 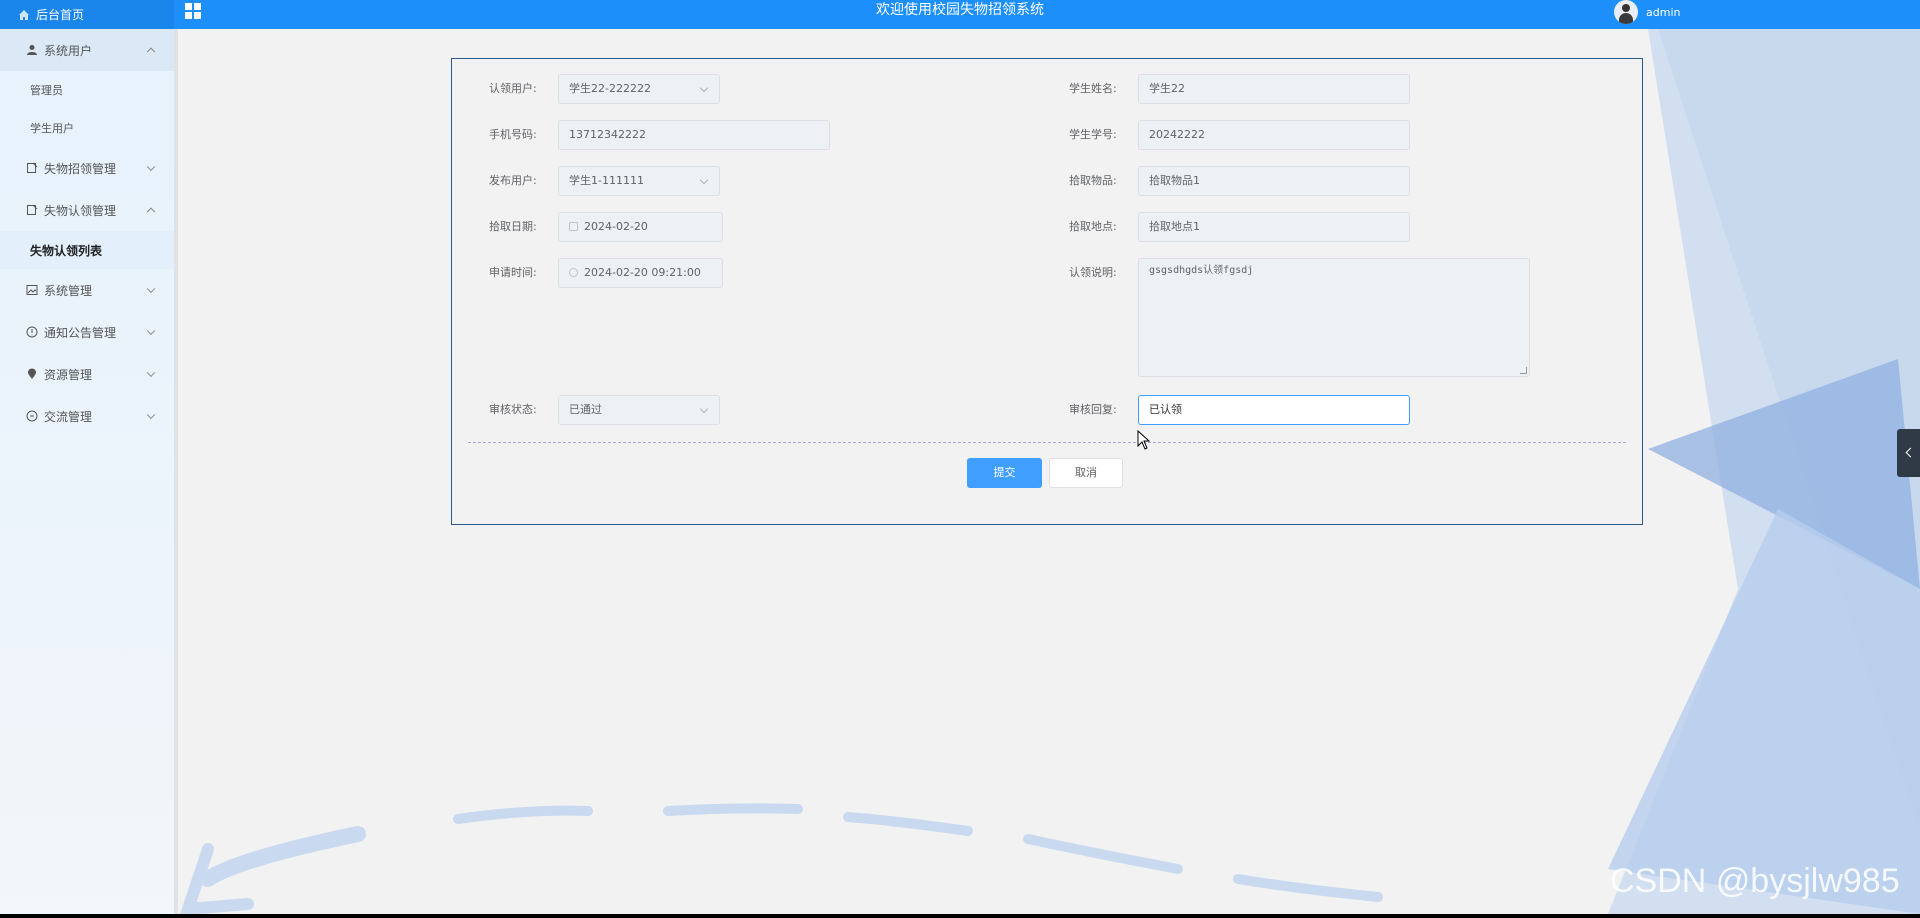 I want to click on pick-place-field: 拾取地点1, so click(x=1274, y=227).